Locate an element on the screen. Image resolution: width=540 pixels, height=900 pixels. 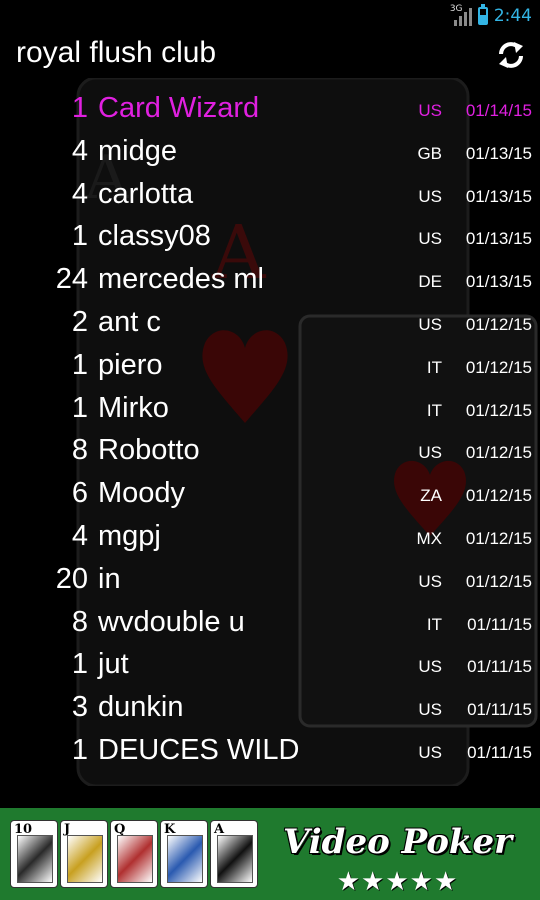
rating-stars: ★★★★★ is located at coordinates (397, 881).